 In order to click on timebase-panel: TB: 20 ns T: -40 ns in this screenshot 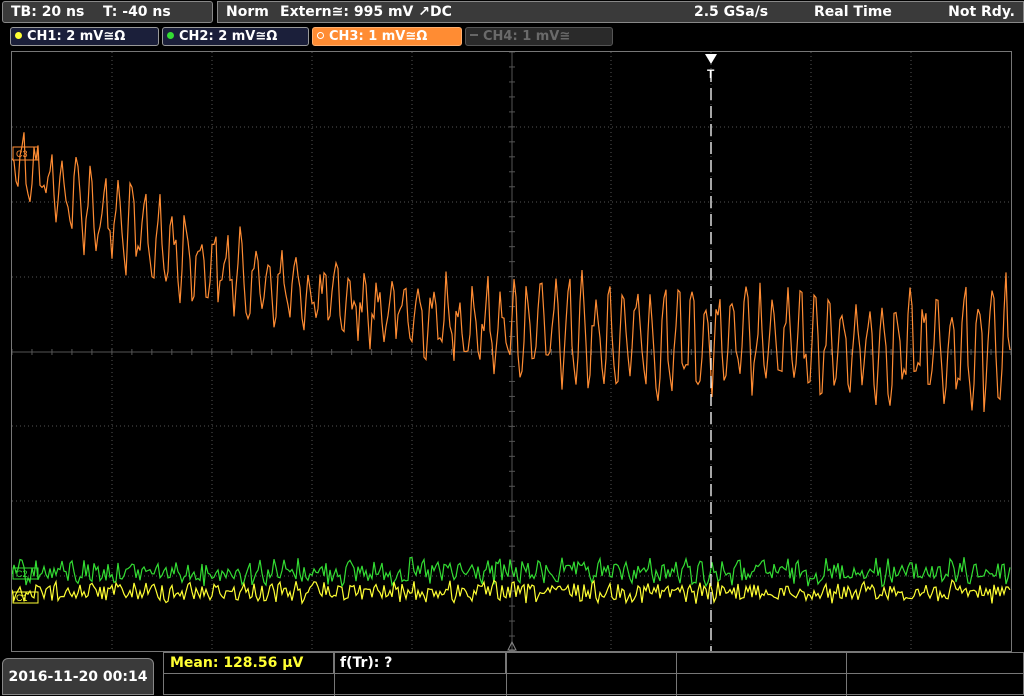, I will do `click(107, 12)`.